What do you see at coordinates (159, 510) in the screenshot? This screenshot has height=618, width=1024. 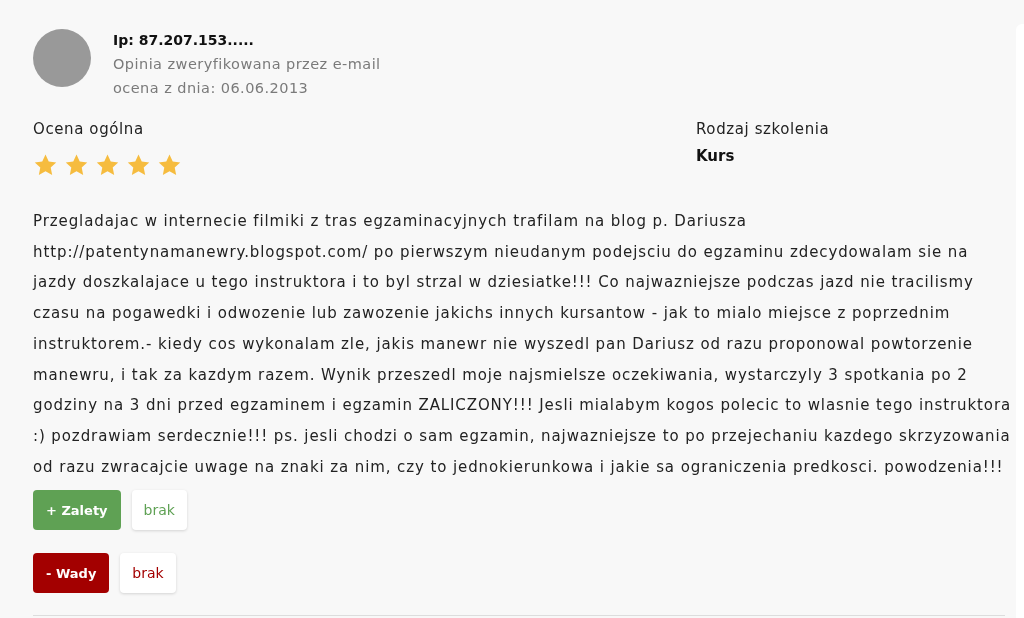 I see `pros-value: brak` at bounding box center [159, 510].